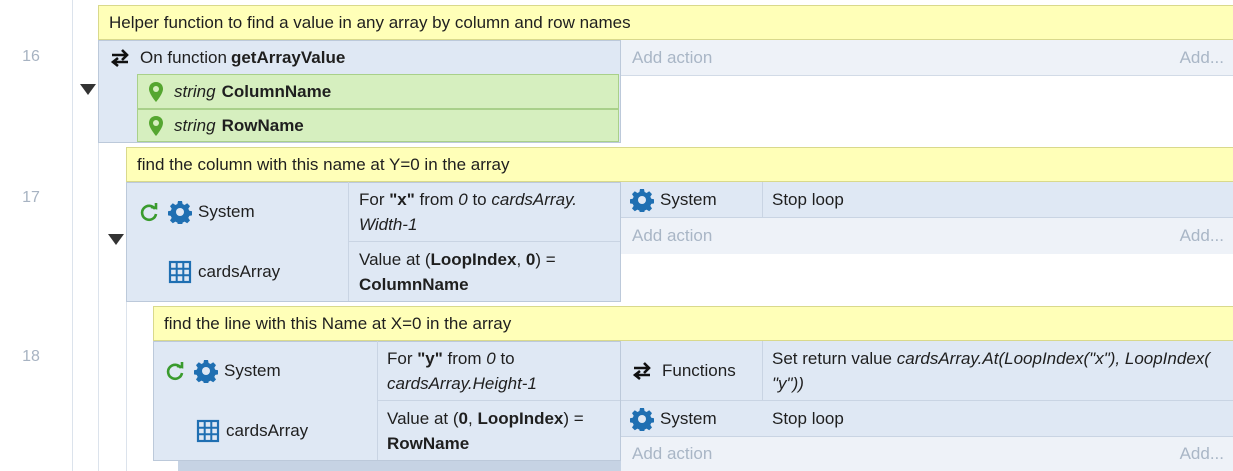  What do you see at coordinates (183, 57) in the screenshot?
I see `on-function-label: On function` at bounding box center [183, 57].